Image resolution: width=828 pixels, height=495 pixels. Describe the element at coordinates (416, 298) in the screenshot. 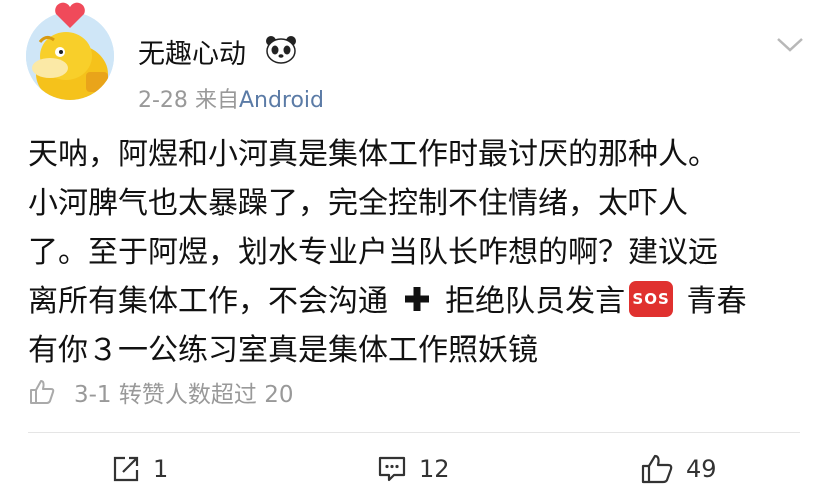

I see `heavy-plus-icon` at that location.